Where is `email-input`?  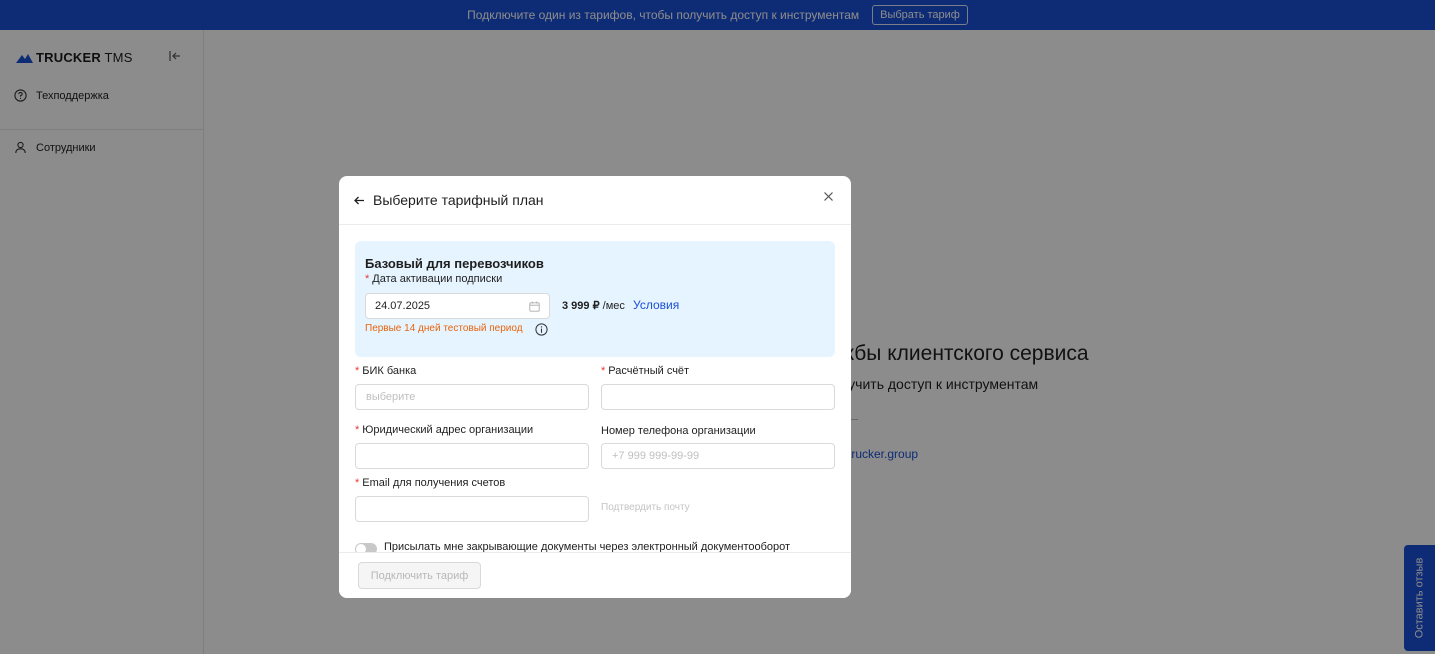
email-input is located at coordinates (472, 509).